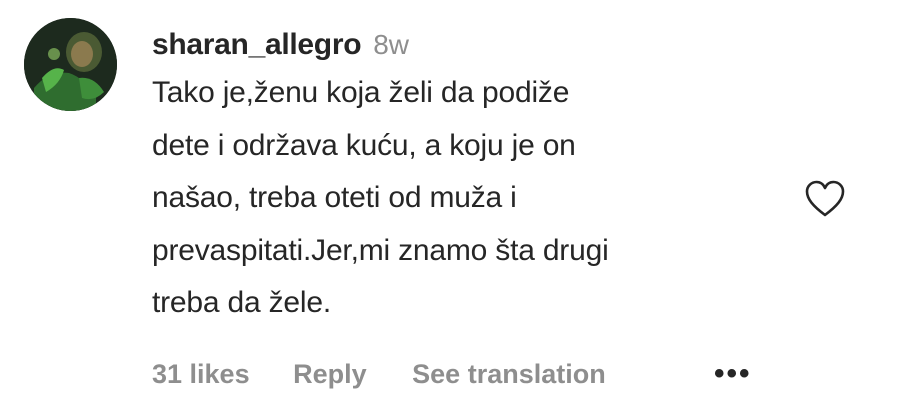 Image resolution: width=900 pixels, height=416 pixels. Describe the element at coordinates (825, 199) in the screenshot. I see `heart-outline-icon` at that location.